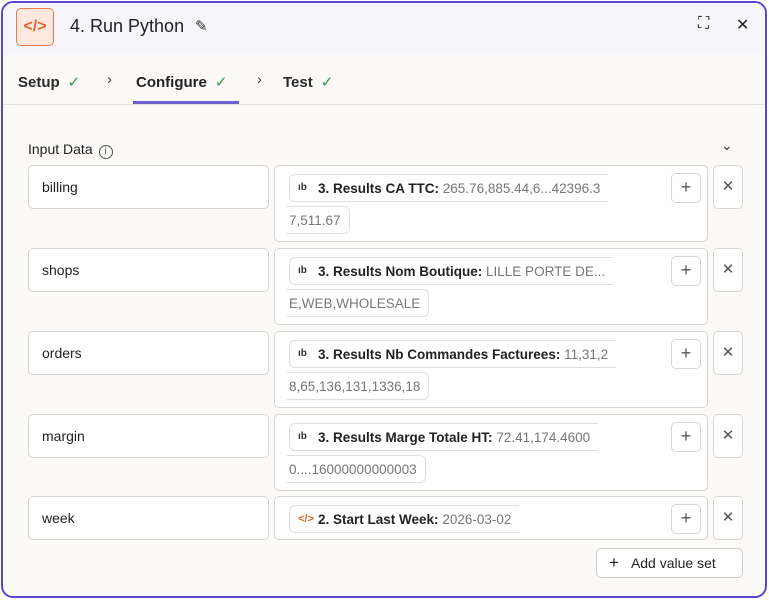 The width and height of the screenshot is (769, 600). Describe the element at coordinates (127, 26) in the screenshot. I see `step-title: 4. Run Python` at that location.